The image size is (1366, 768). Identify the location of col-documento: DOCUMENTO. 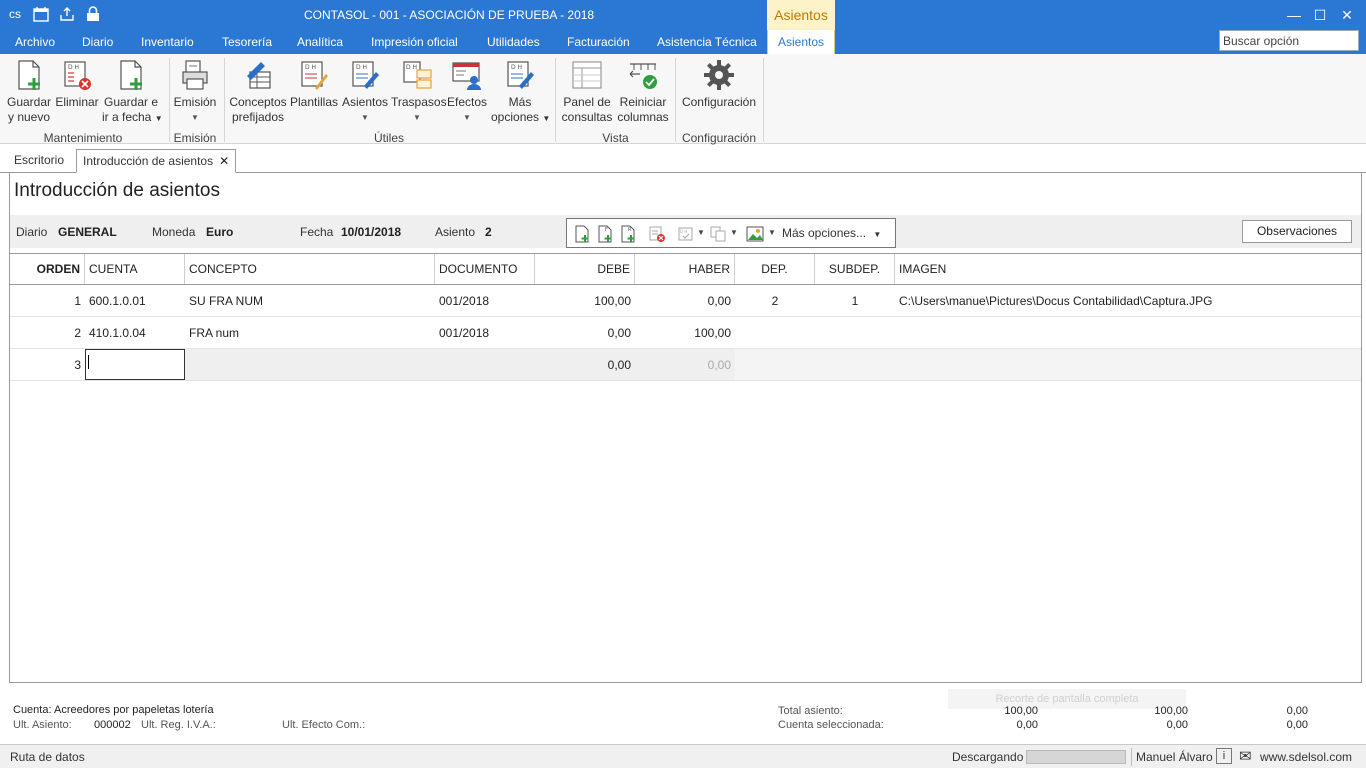
(485, 269).